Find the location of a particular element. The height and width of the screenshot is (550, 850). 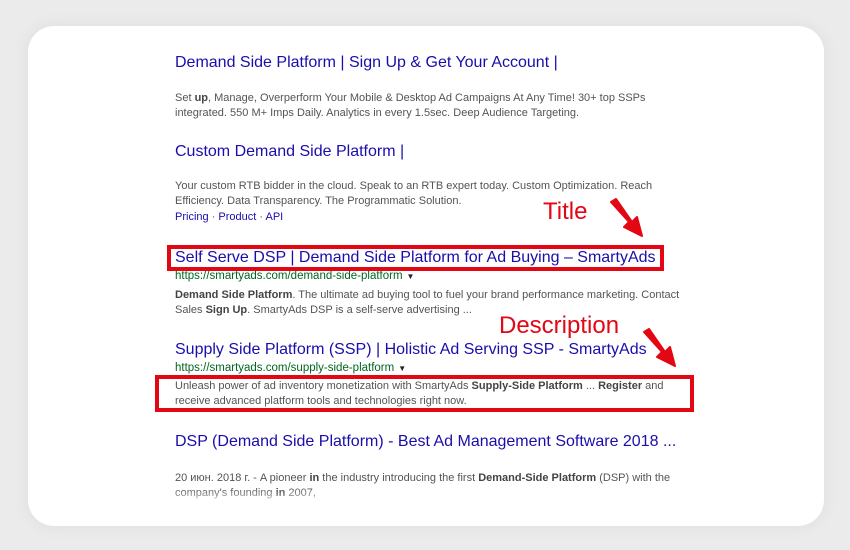

snippet-bold-text: Demand Side Platform is located at coordinates (234, 295).